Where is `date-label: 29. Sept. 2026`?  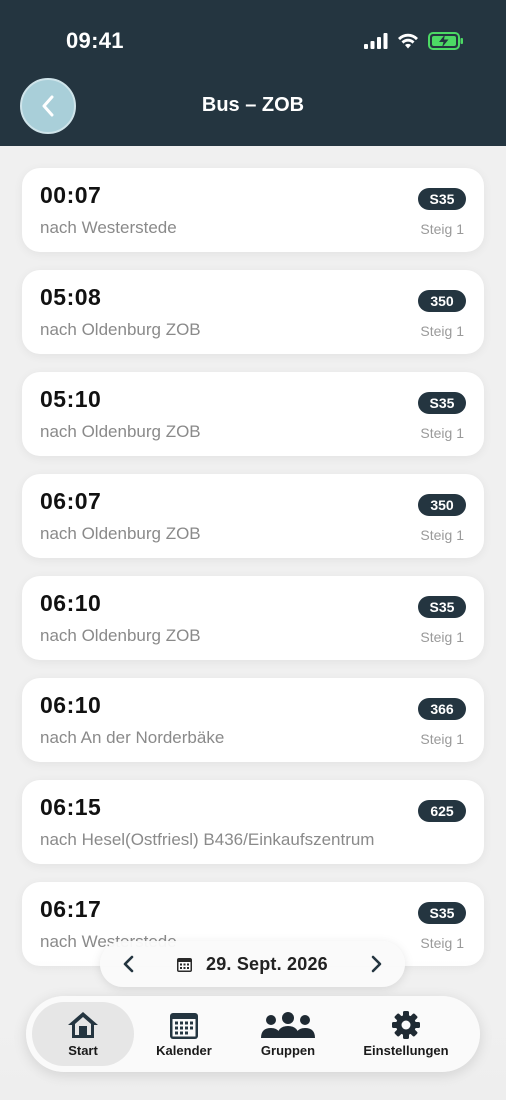 date-label: 29. Sept. 2026 is located at coordinates (267, 964).